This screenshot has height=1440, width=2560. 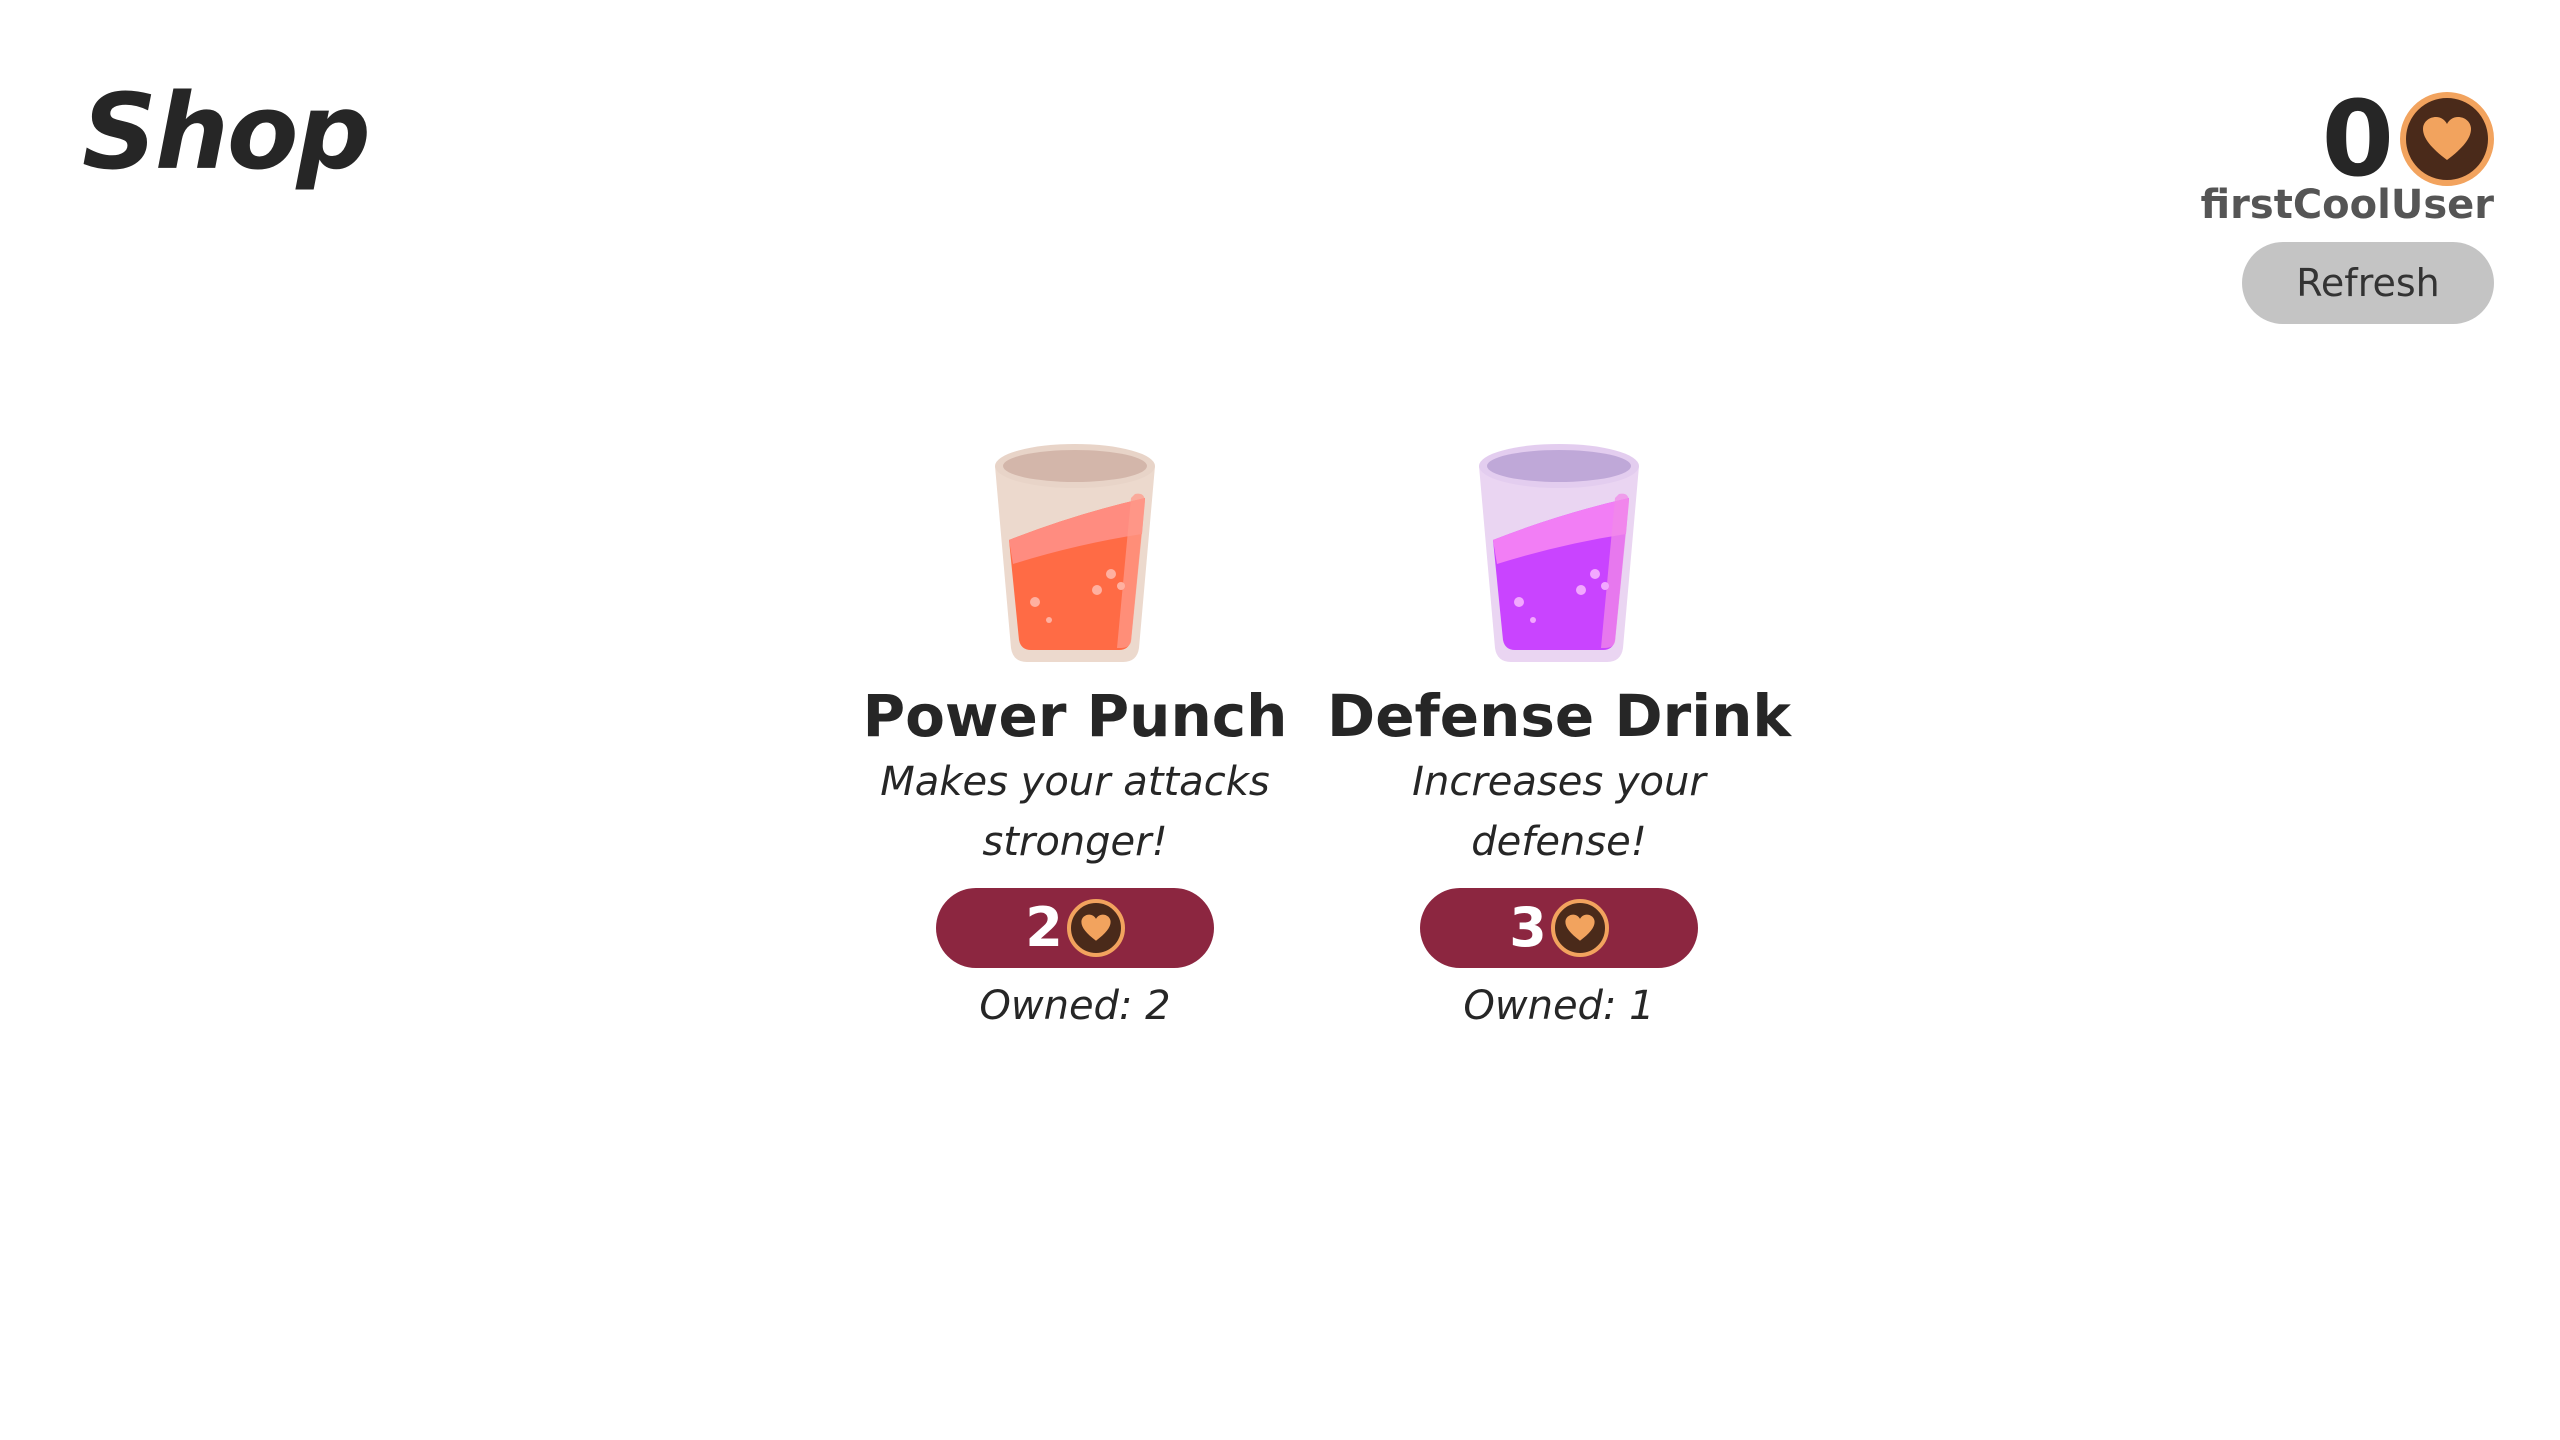 What do you see at coordinates (1559, 812) in the screenshot?
I see `item-description: Increases your defense!` at bounding box center [1559, 812].